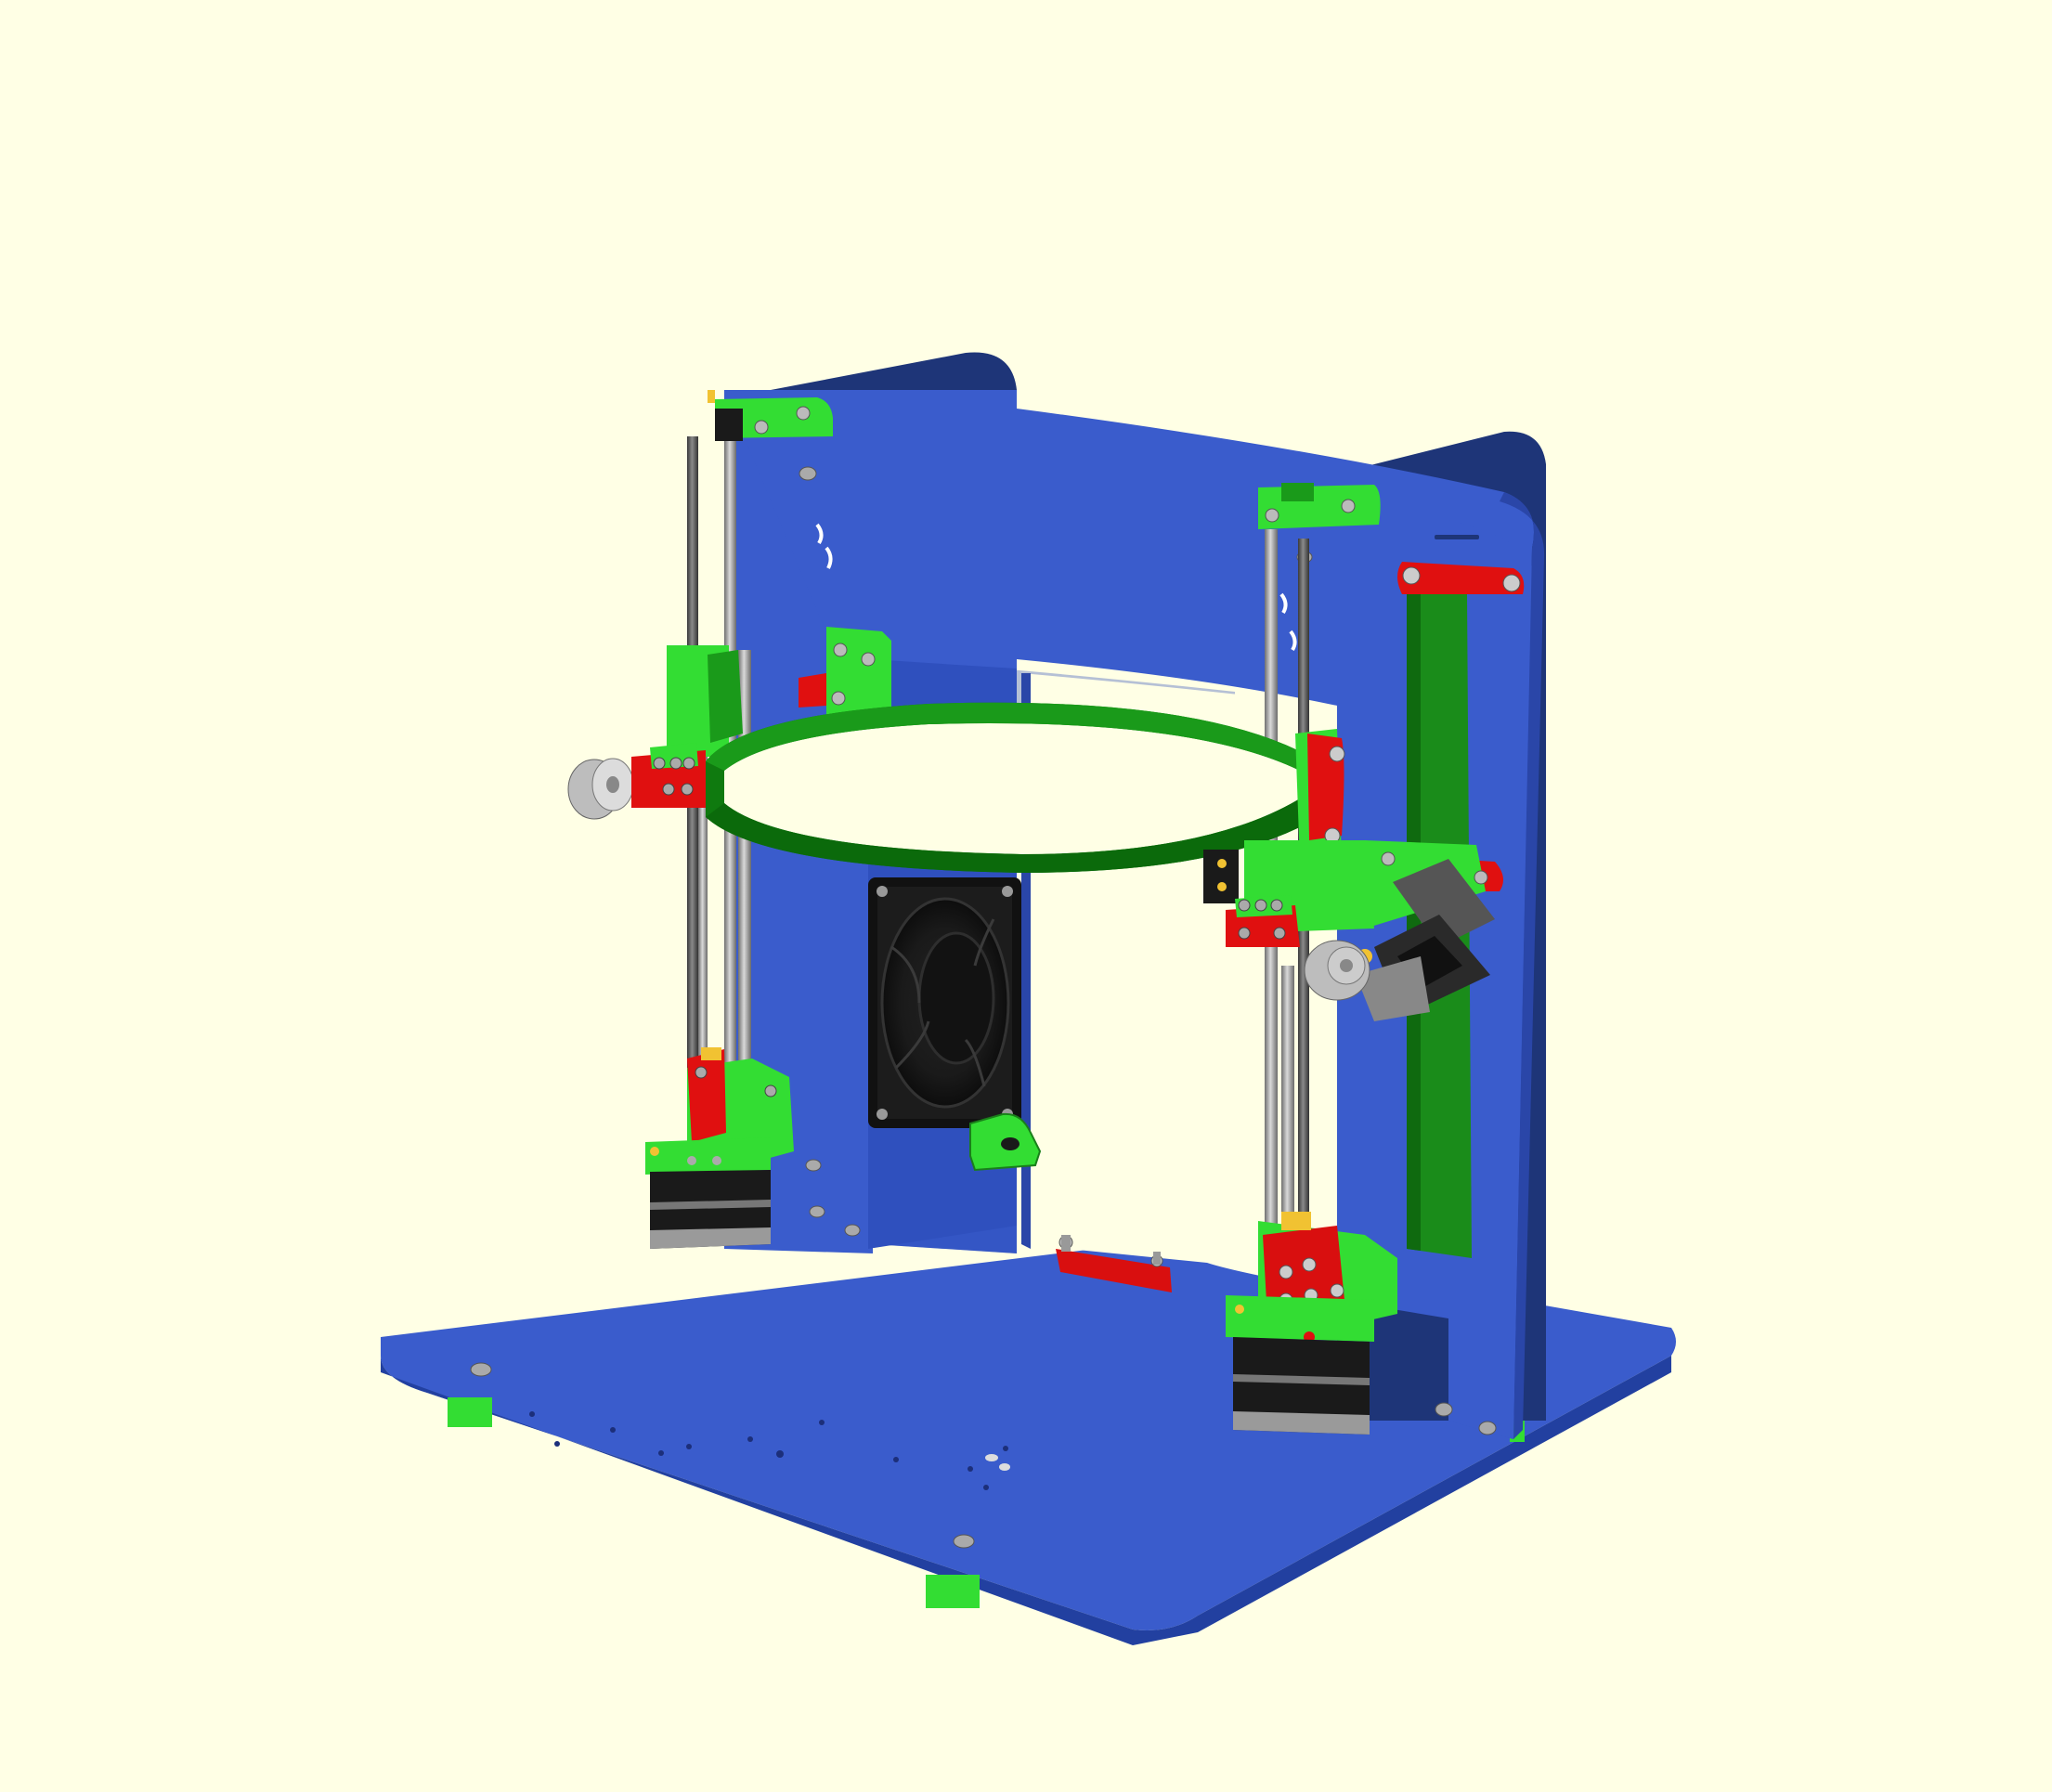  I want to click on foot-front, so click(953, 1591).